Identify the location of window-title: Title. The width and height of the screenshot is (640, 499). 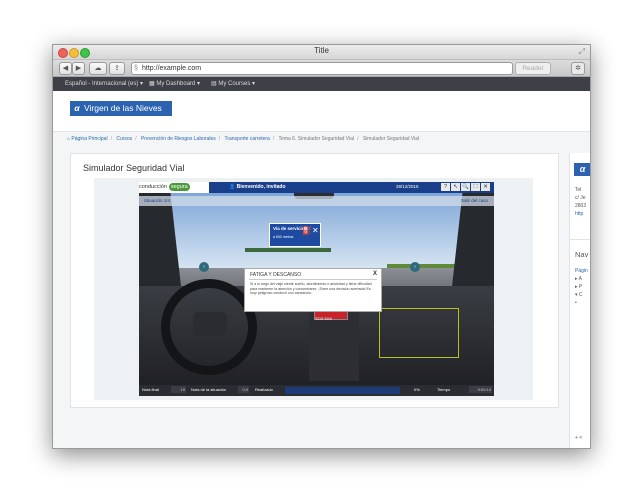
(321, 50).